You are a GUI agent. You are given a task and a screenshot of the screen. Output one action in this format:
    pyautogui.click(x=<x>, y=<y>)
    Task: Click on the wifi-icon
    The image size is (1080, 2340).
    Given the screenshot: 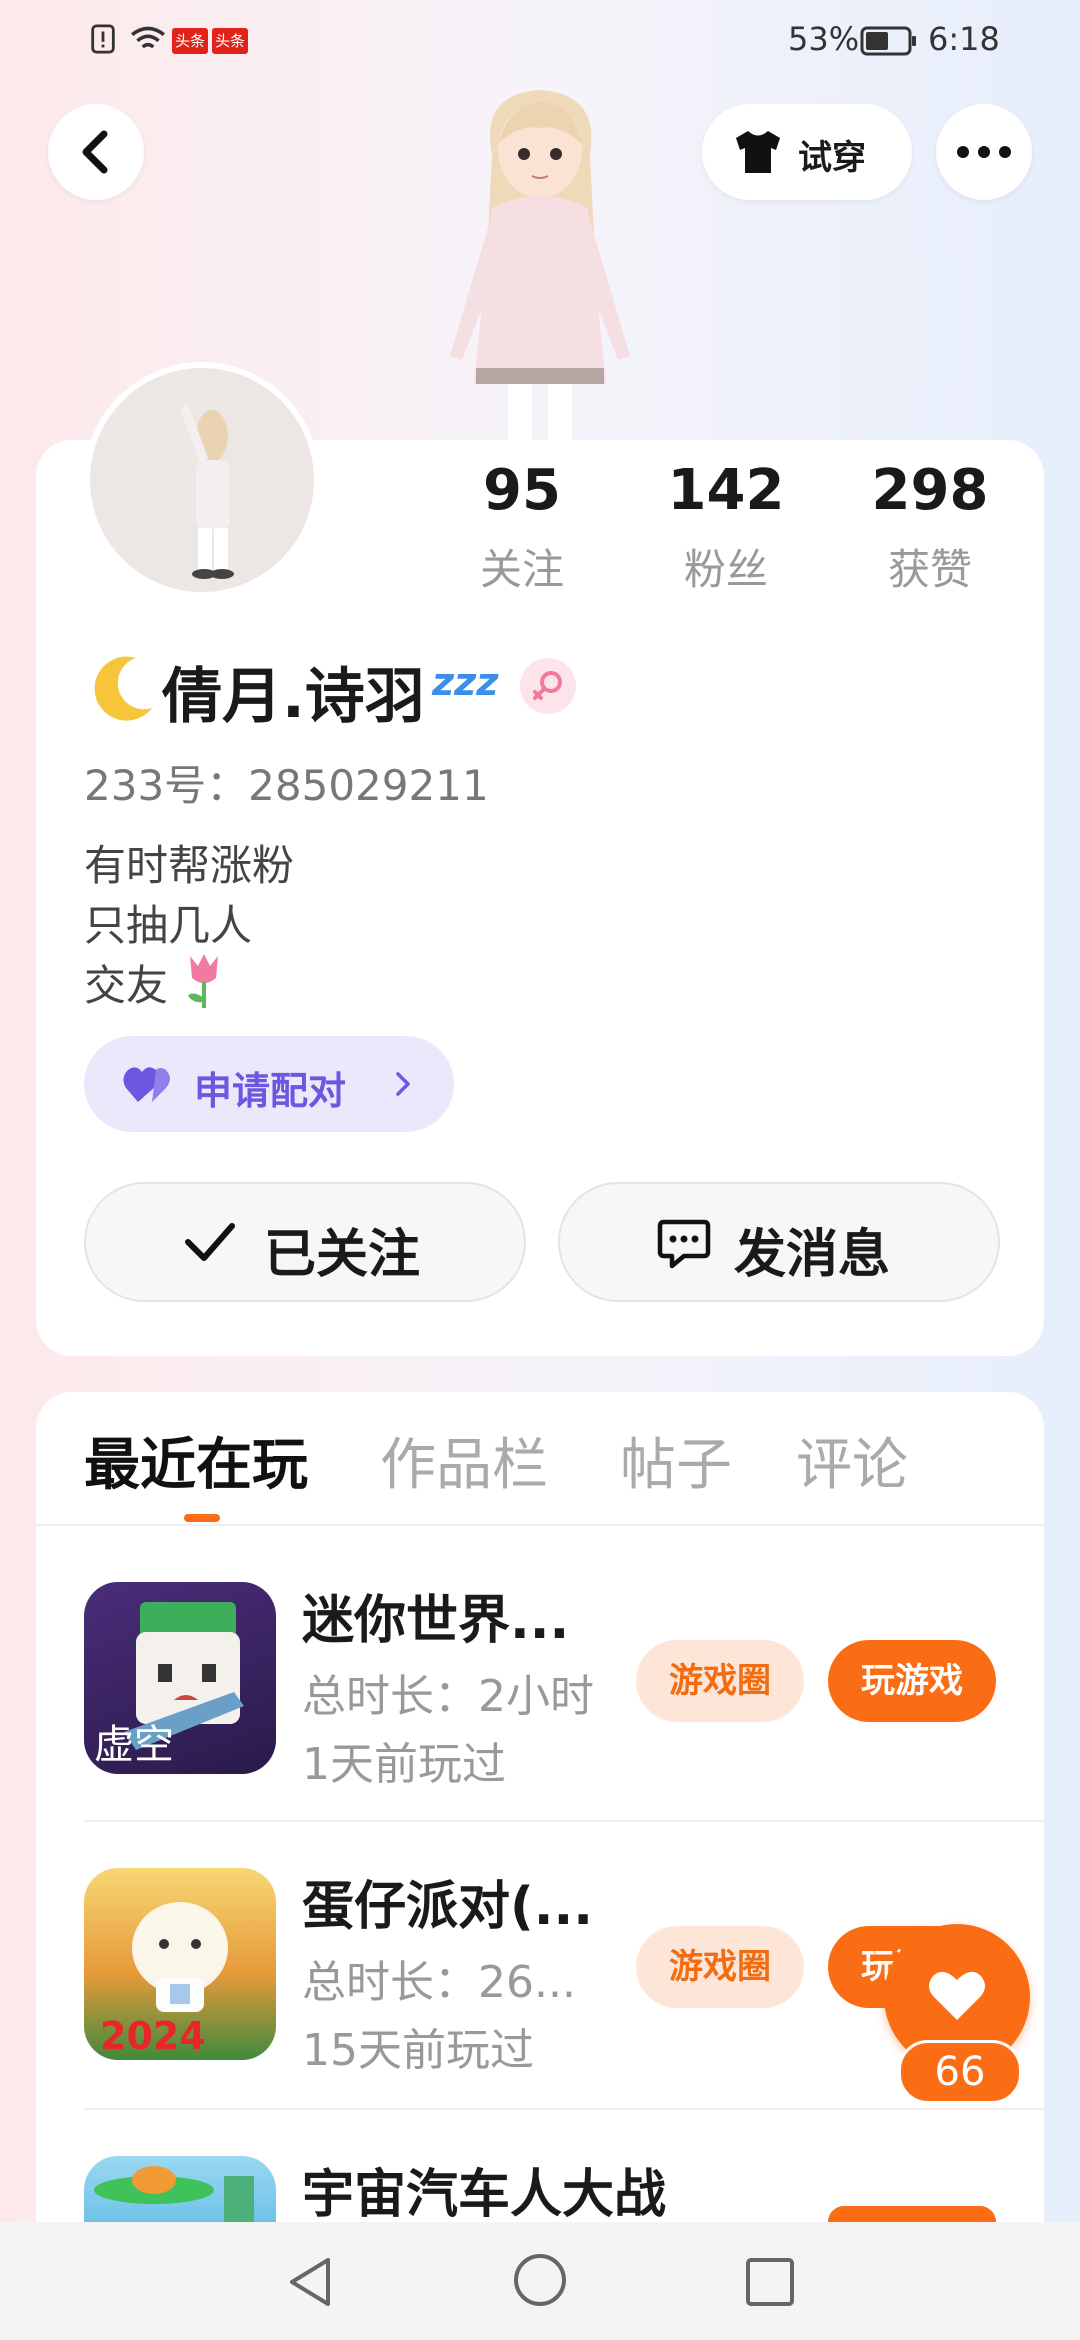 What is the action you would take?
    pyautogui.click(x=148, y=37)
    